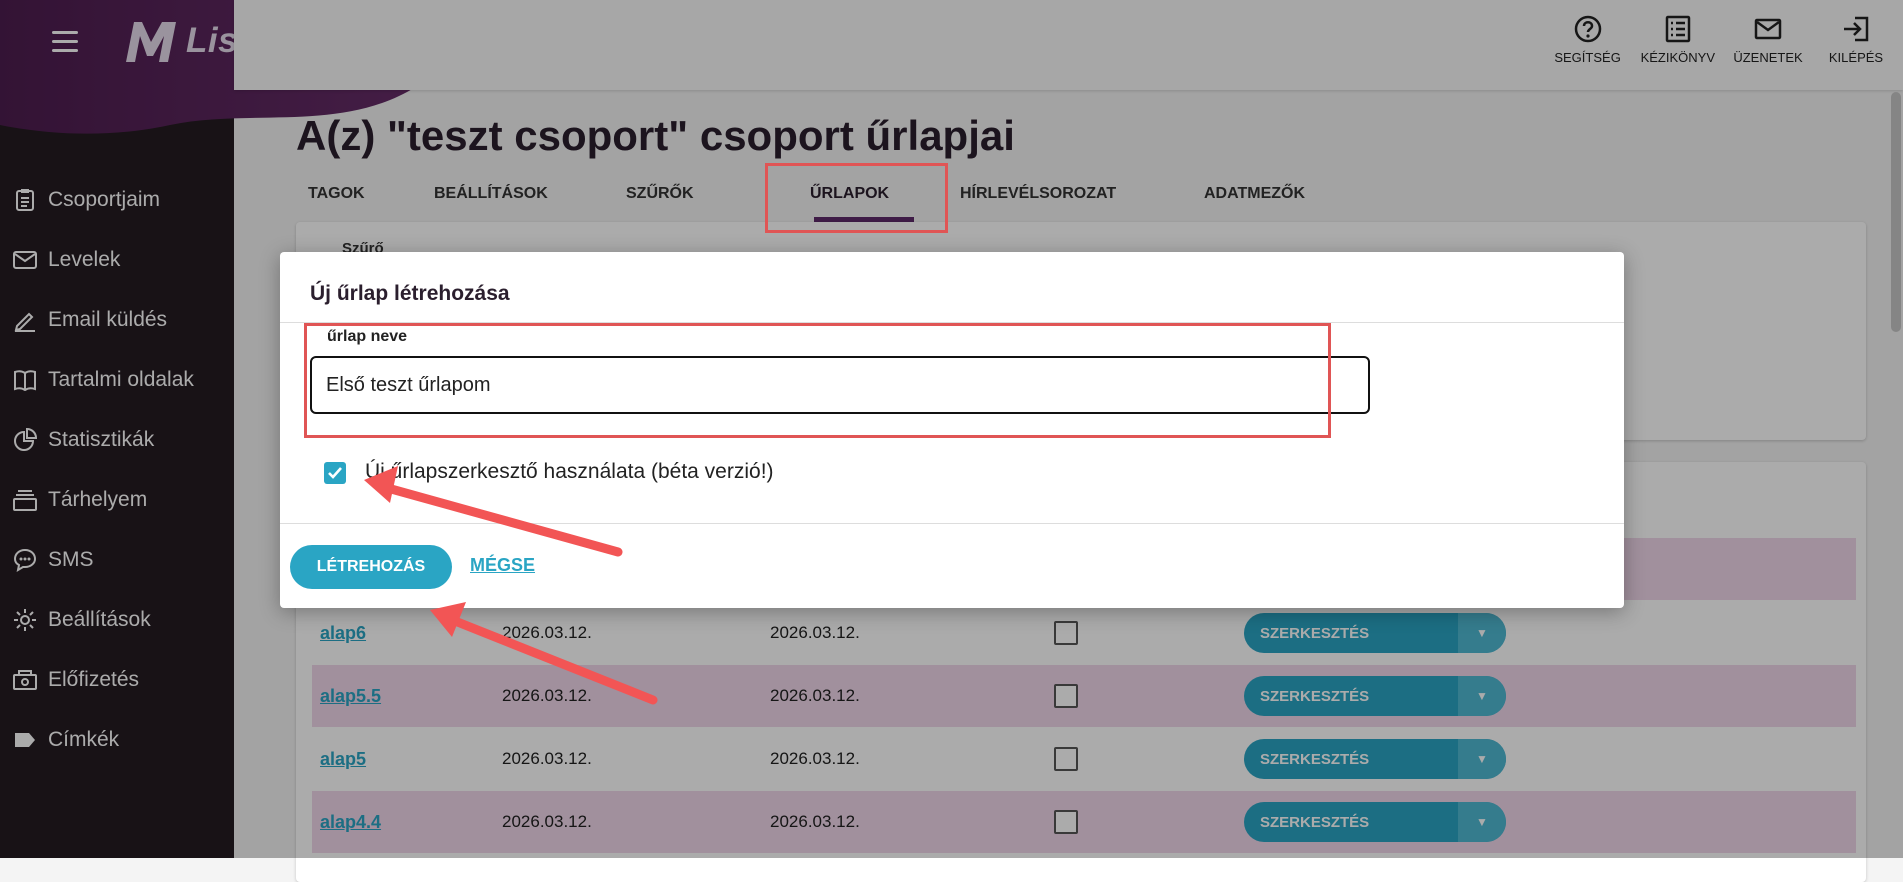  I want to click on create-button: LÉTREHOZÁS, so click(371, 567).